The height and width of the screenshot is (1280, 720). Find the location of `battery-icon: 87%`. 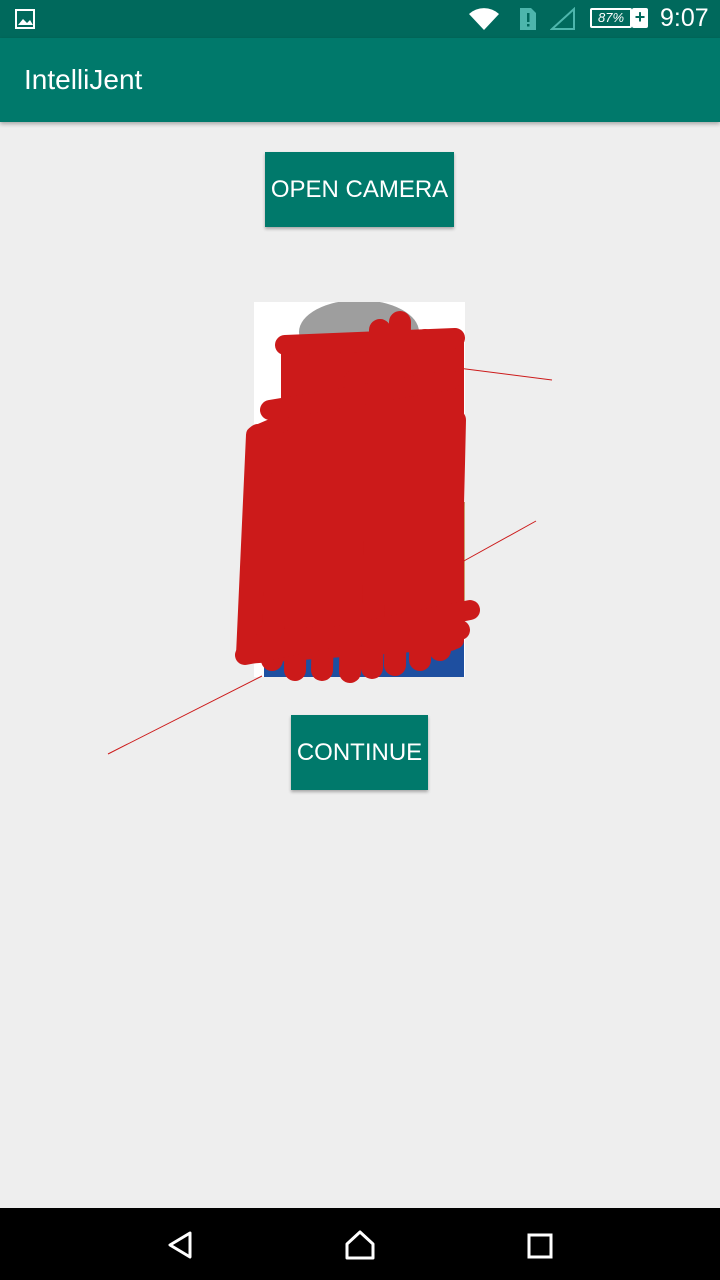

battery-icon: 87% is located at coordinates (611, 18).